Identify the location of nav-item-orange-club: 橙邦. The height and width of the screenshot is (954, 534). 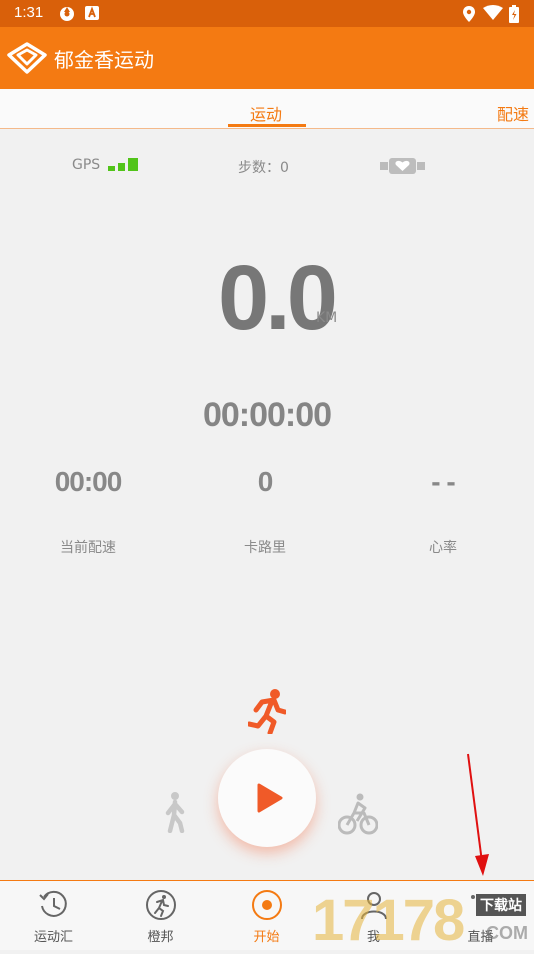
(160, 916).